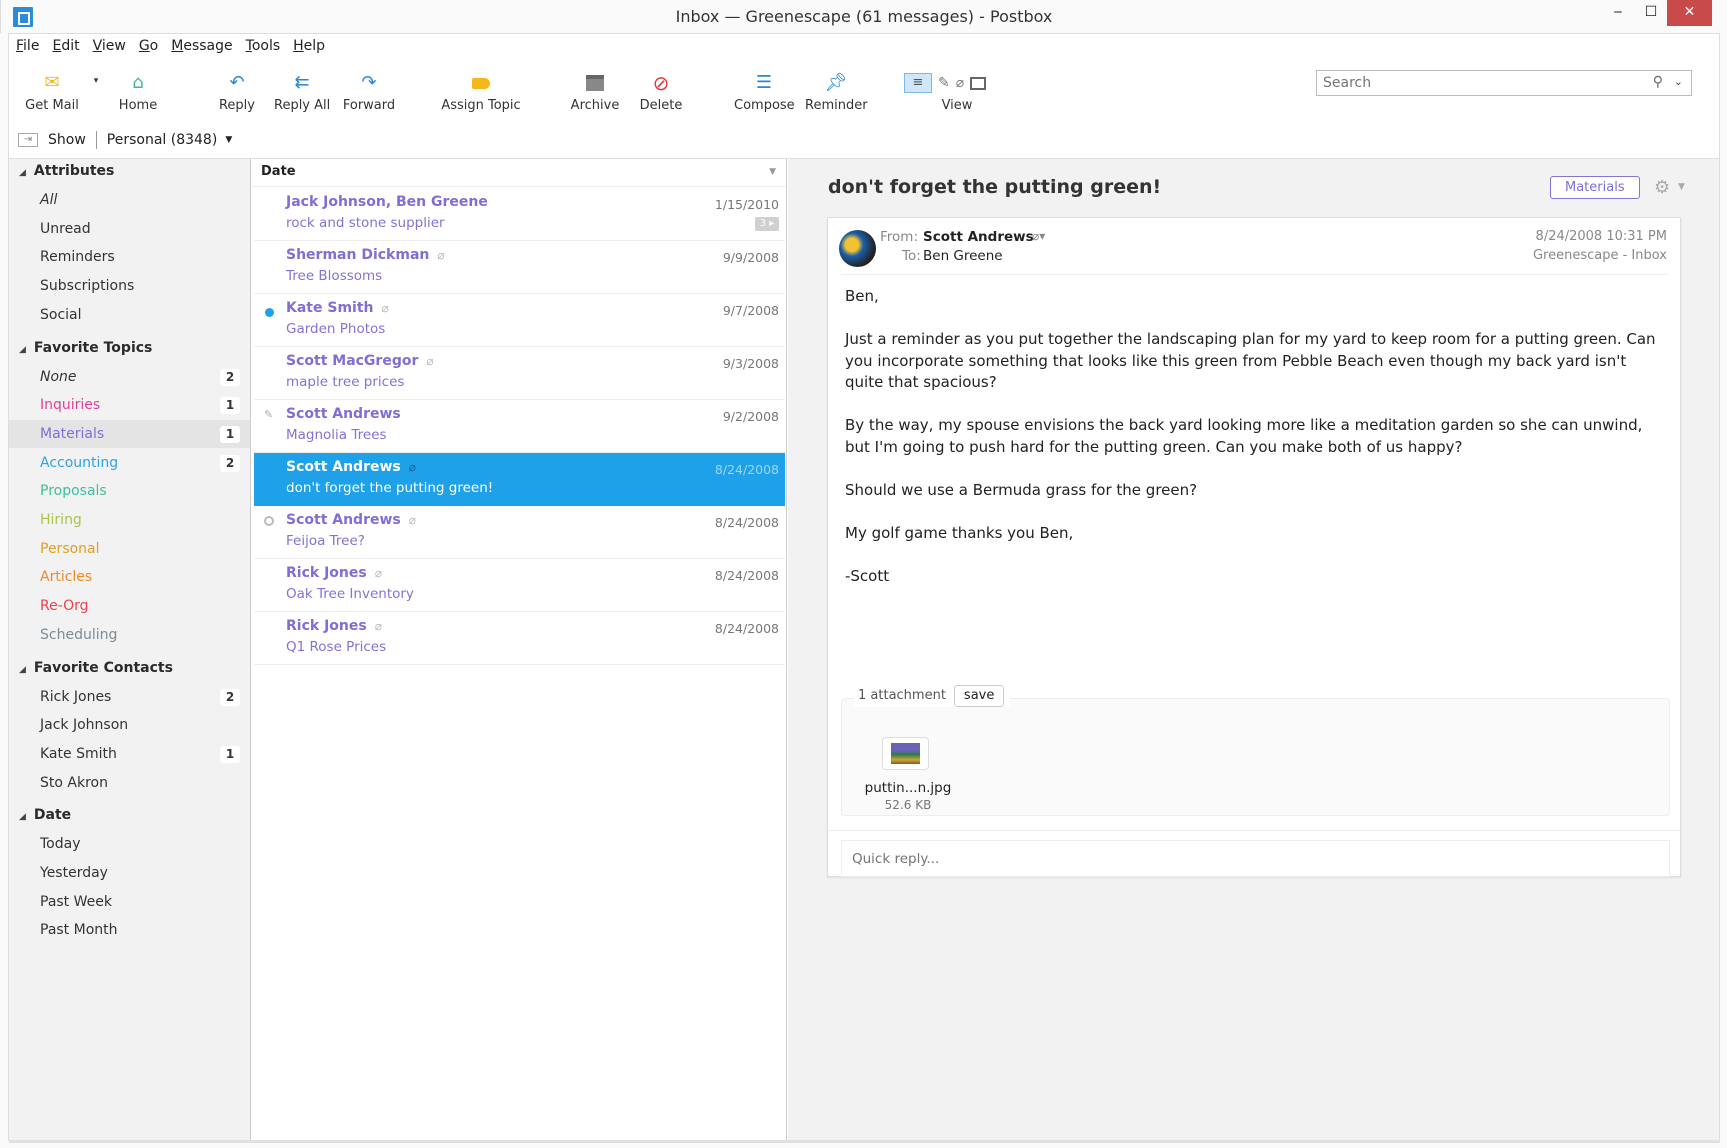 The width and height of the screenshot is (1727, 1148). Describe the element at coordinates (129, 697) in the screenshot. I see `sidebar-item-rick-jones: Rick Jones 2` at that location.